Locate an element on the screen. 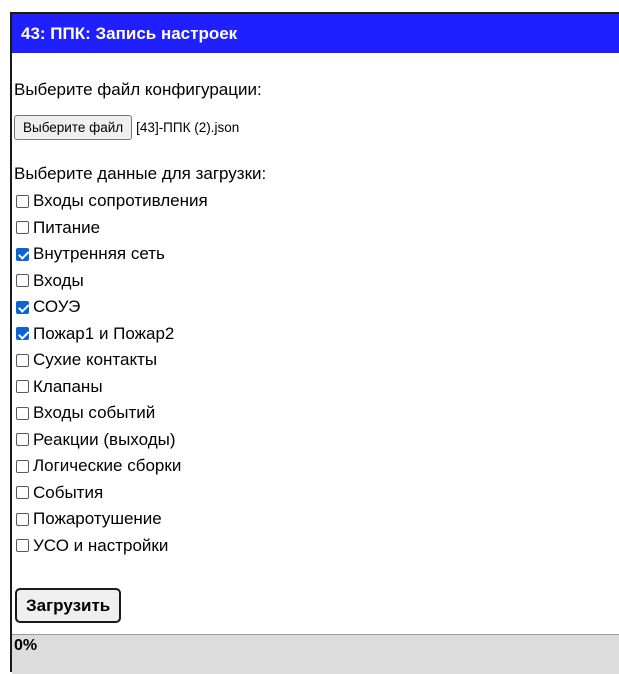  checkbox-item: Входы событий is located at coordinates (112, 413).